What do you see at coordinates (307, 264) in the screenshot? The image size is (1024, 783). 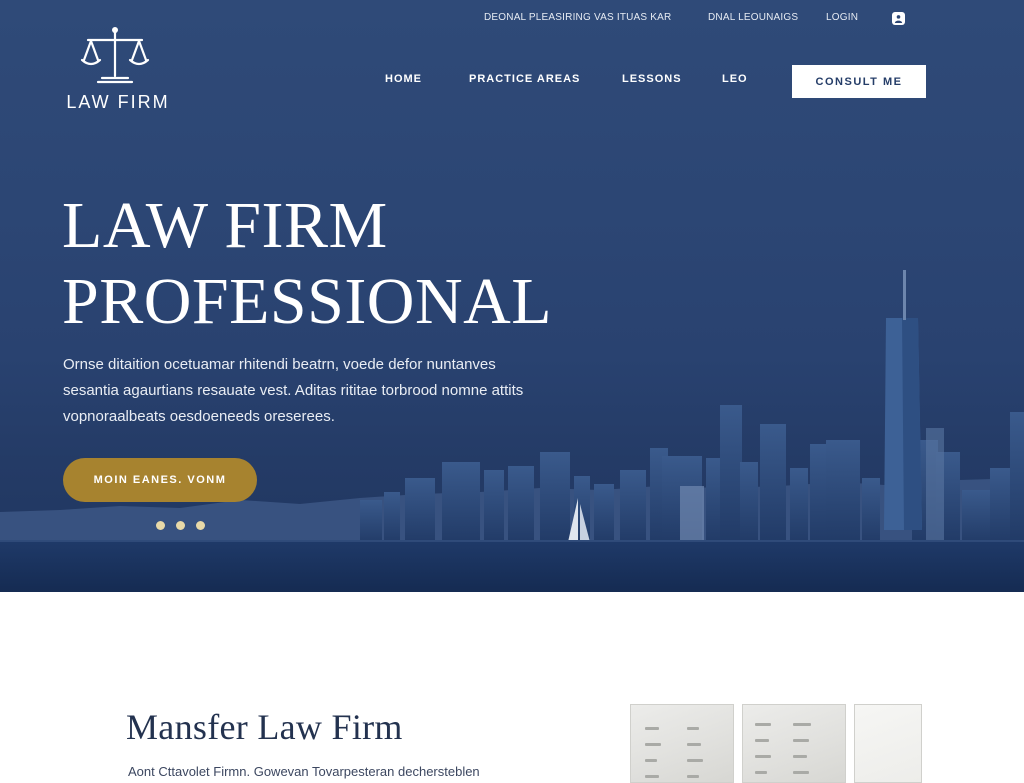 I see `hero-headline: LAW FIRM PROFESSIONAL` at bounding box center [307, 264].